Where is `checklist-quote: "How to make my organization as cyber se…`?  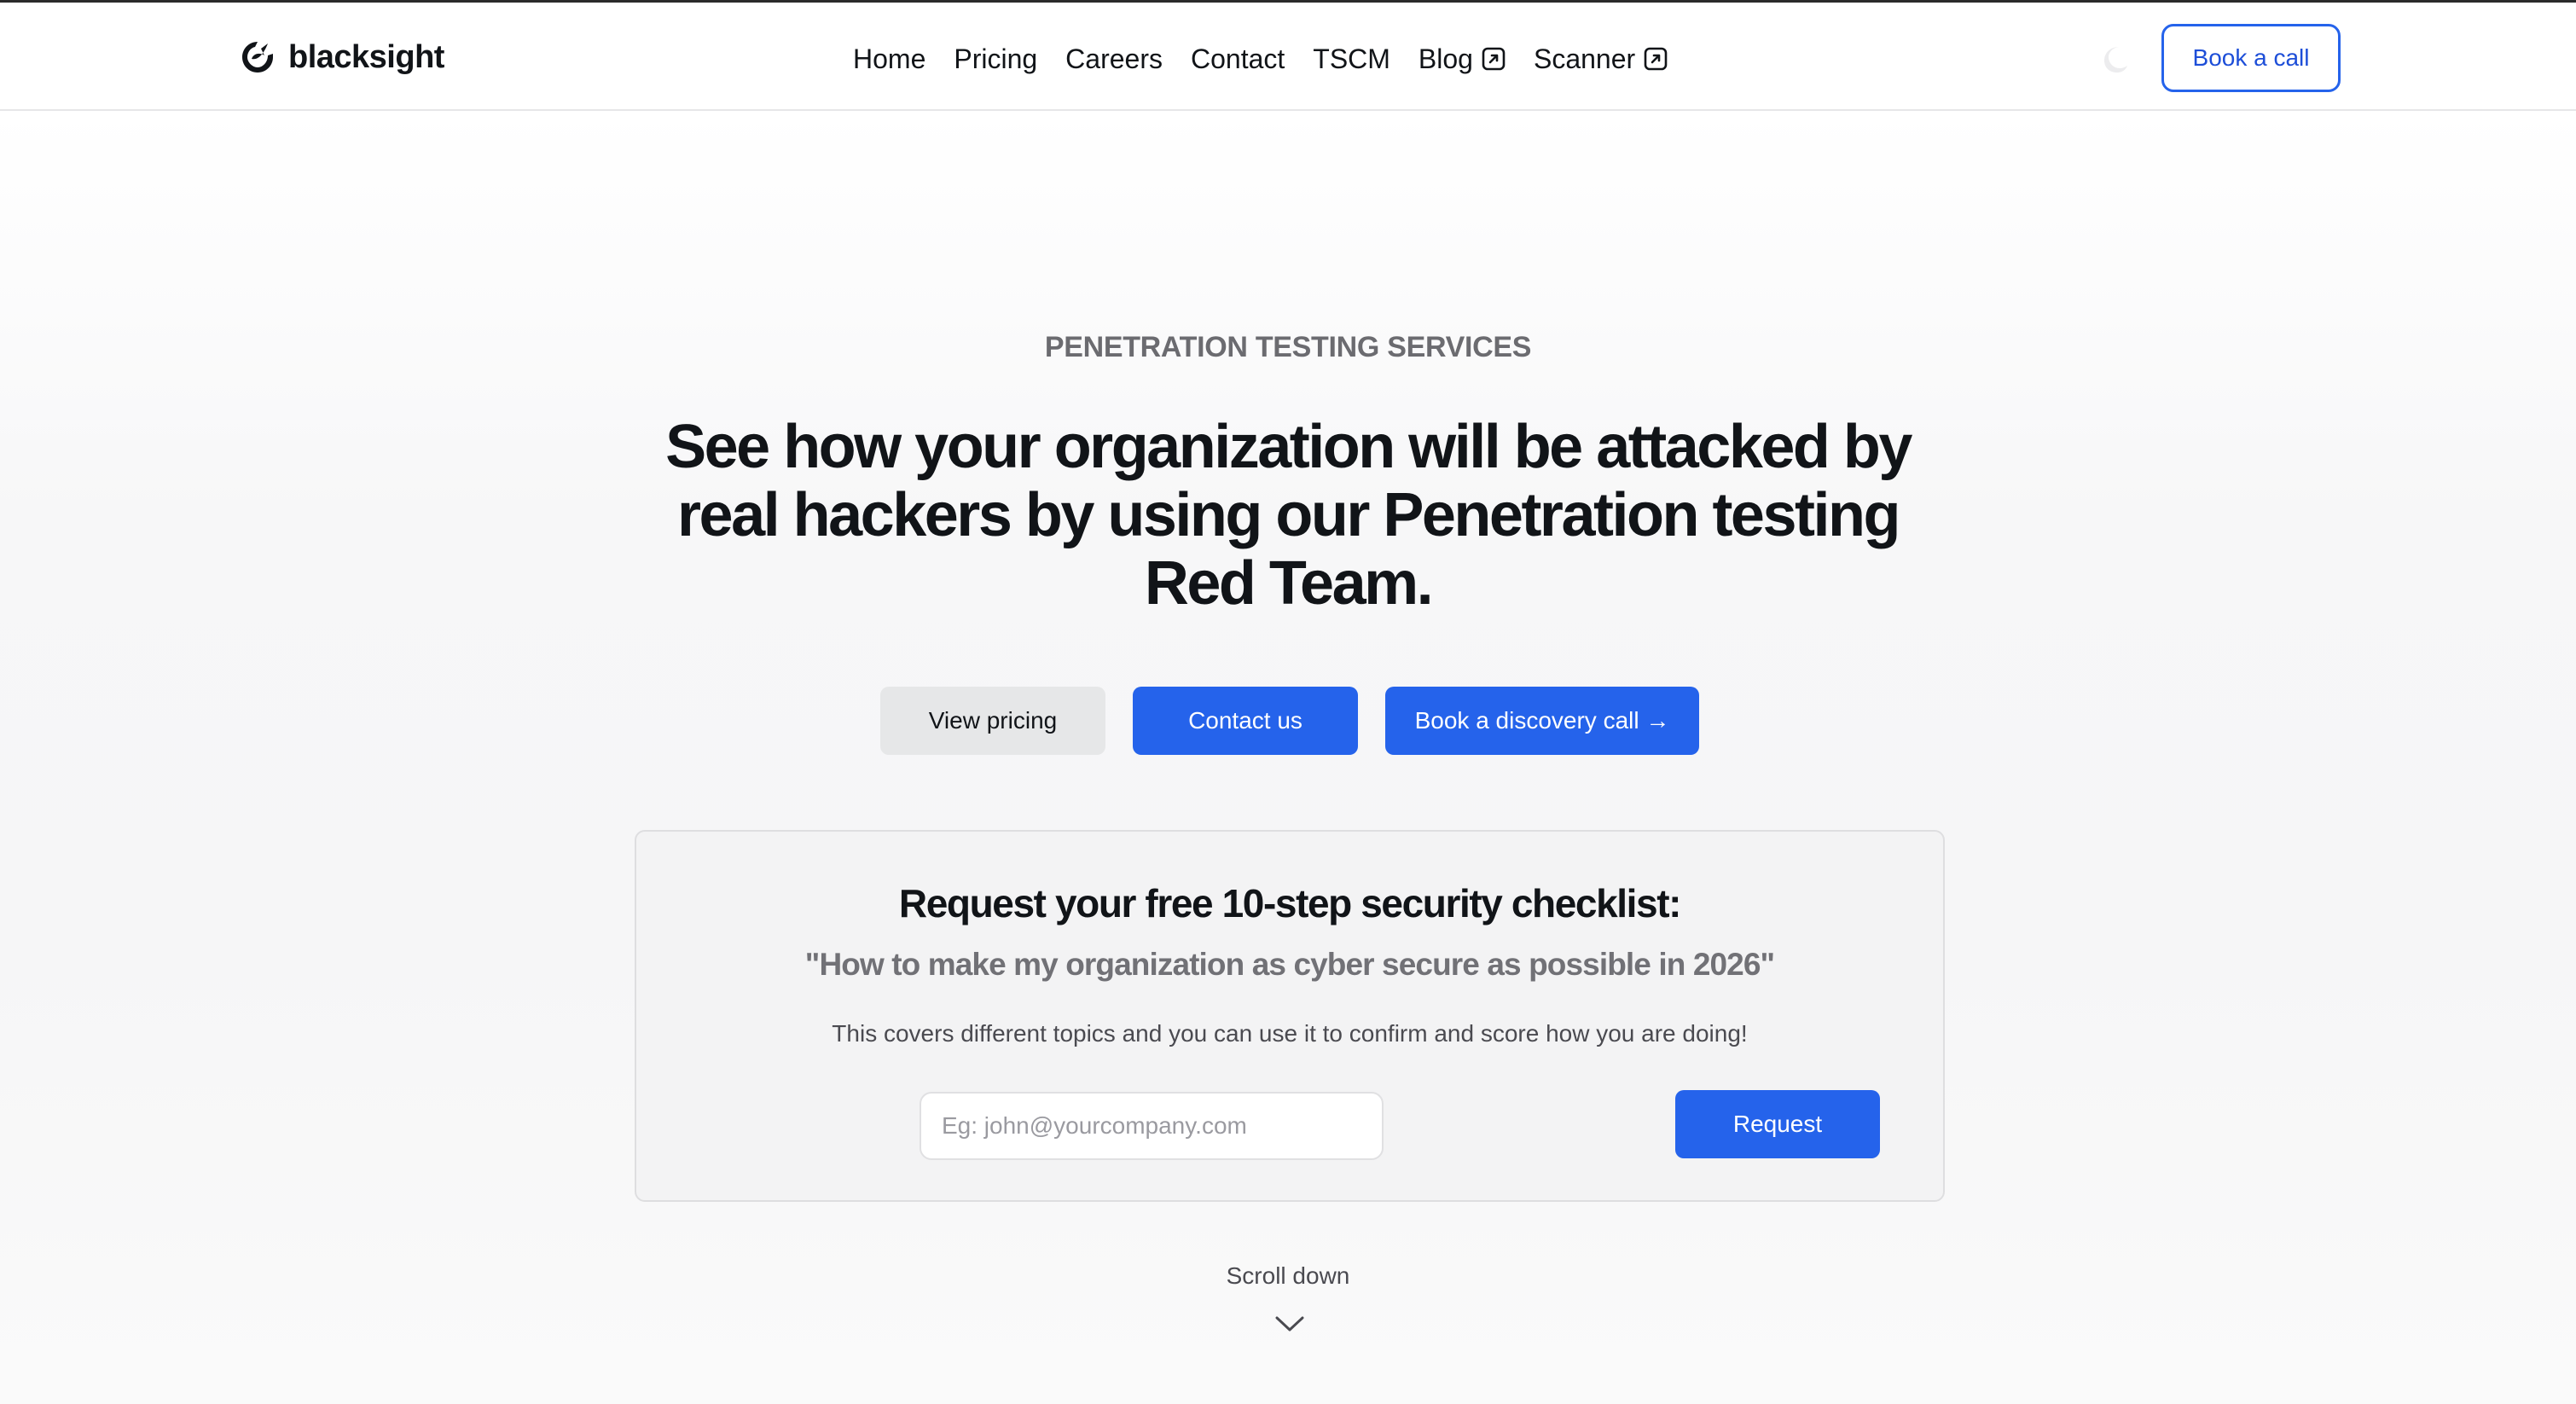 checklist-quote: "How to make my organization as cyber se… is located at coordinates (1289, 965).